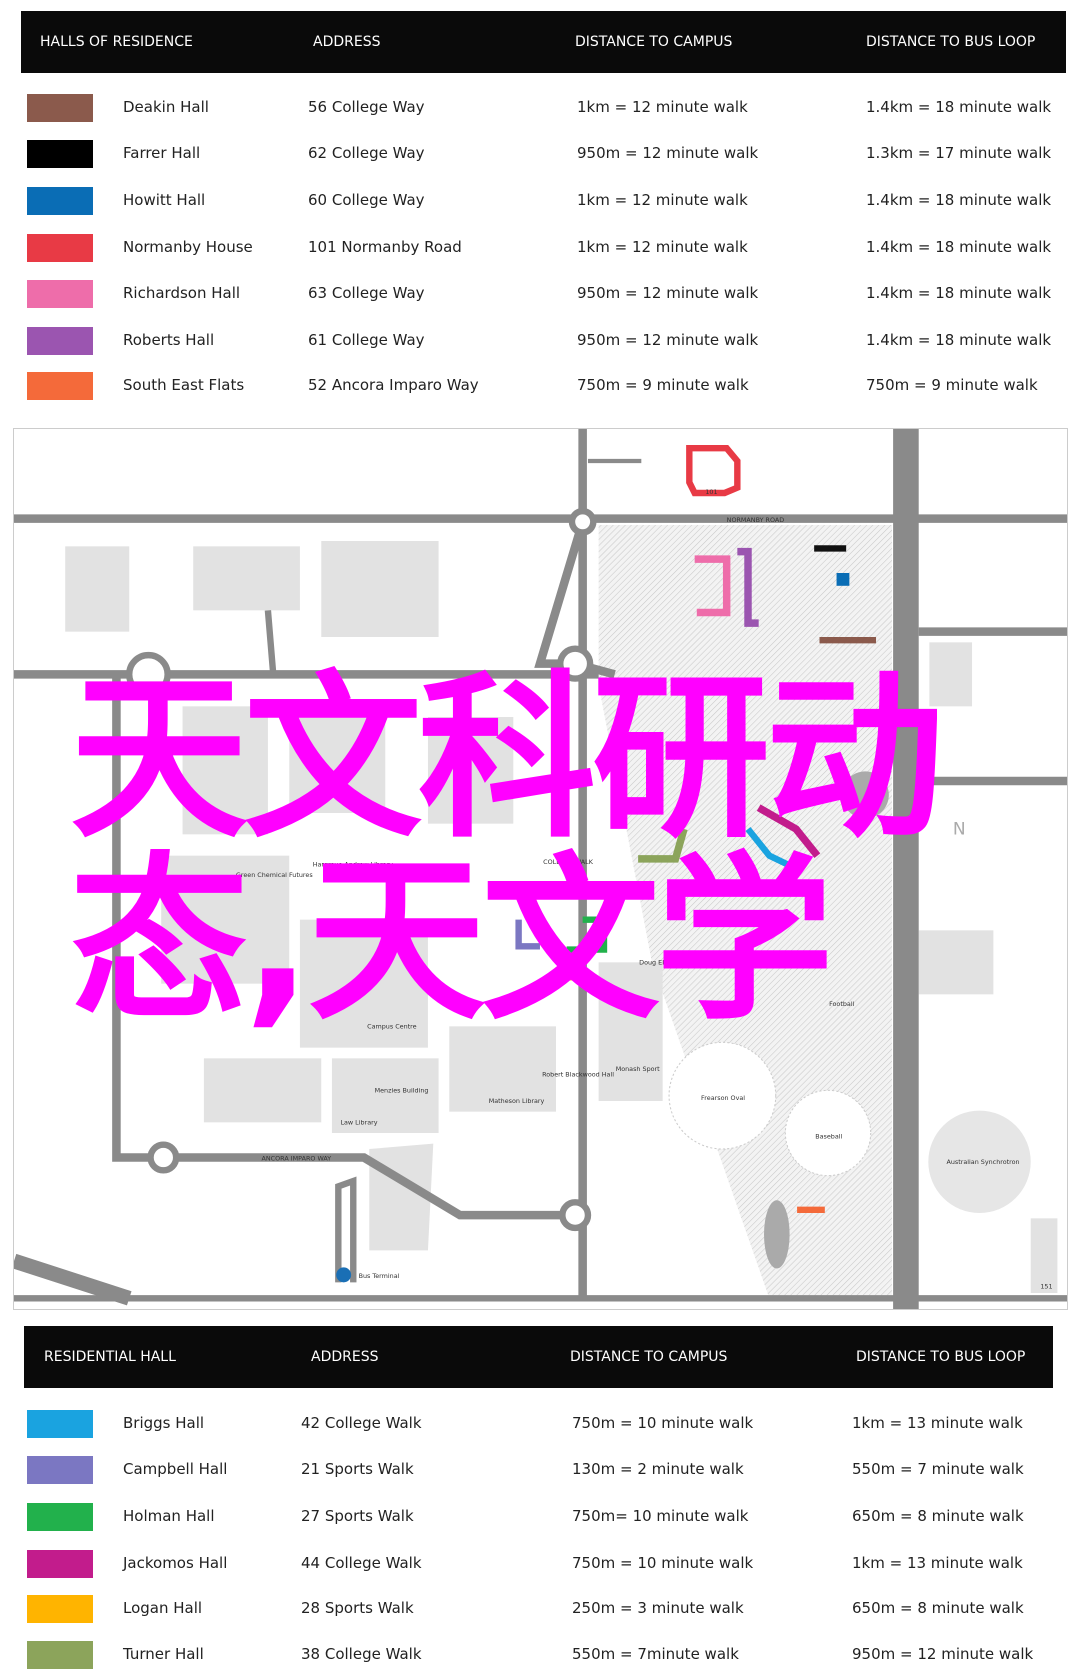  What do you see at coordinates (658, 1608) in the screenshot?
I see `distance-to-campus: 250m = 3 minute walk` at bounding box center [658, 1608].